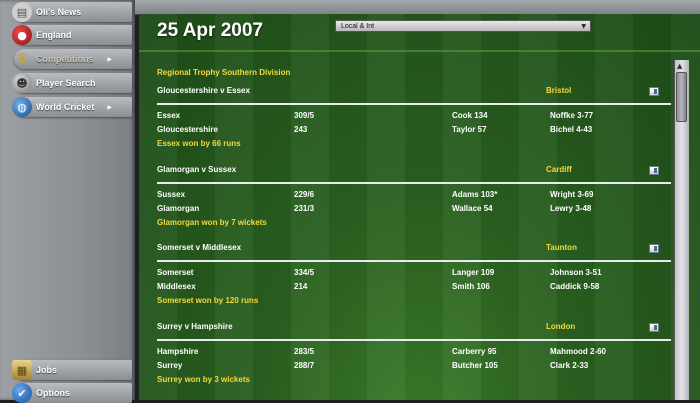 This screenshot has width=700, height=403. What do you see at coordinates (22, 393) in the screenshot?
I see `check-icon: ✔` at bounding box center [22, 393].